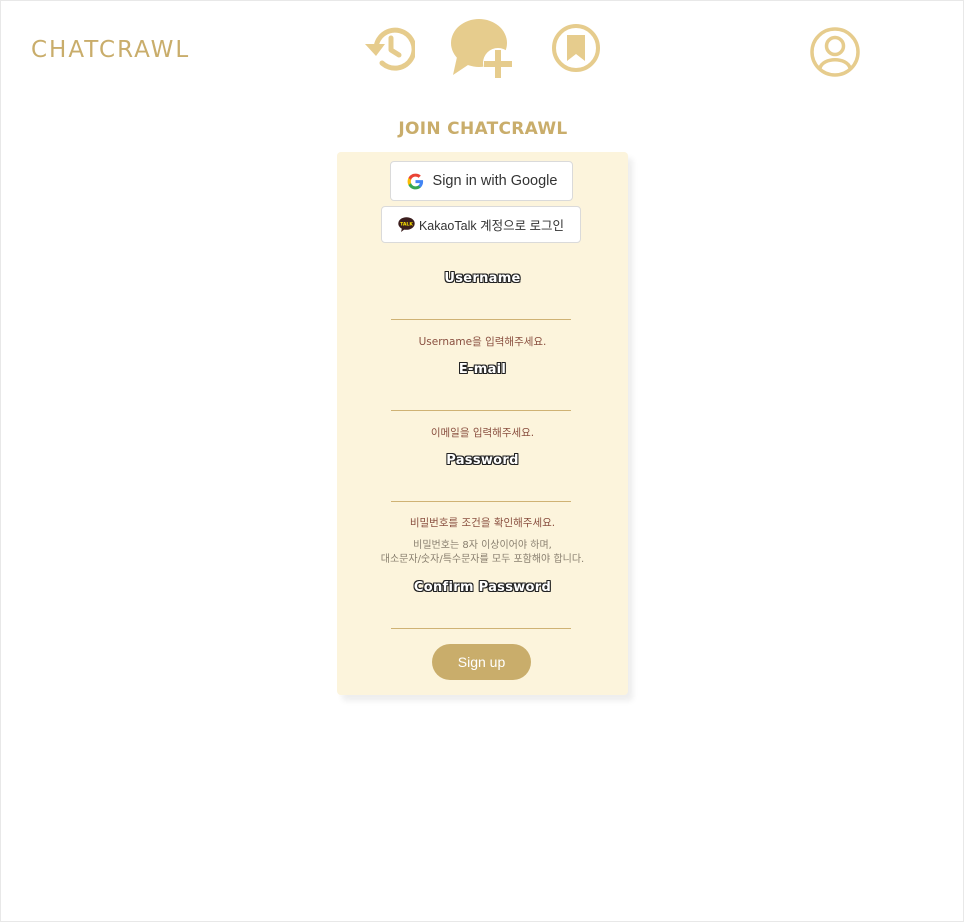 The height and width of the screenshot is (922, 964). What do you see at coordinates (415, 181) in the screenshot?
I see `google-icon` at bounding box center [415, 181].